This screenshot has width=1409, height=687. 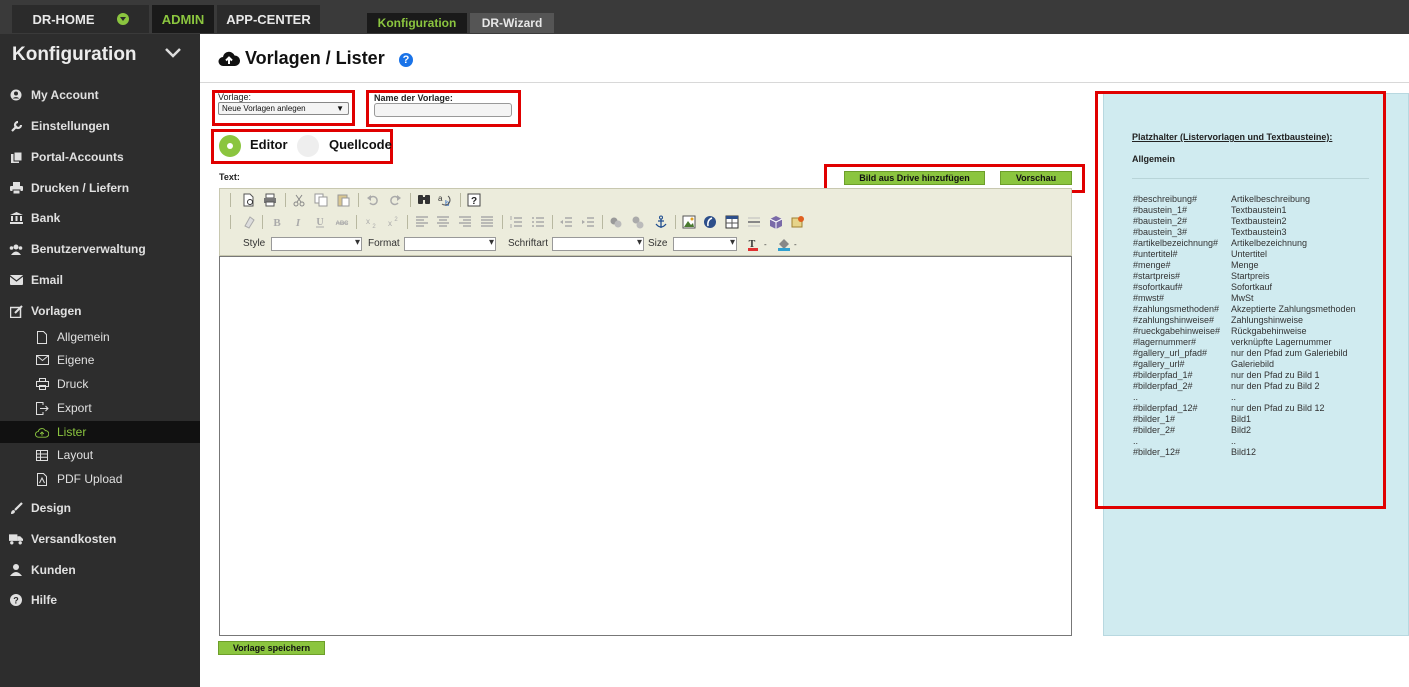 What do you see at coordinates (424, 200) in the screenshot?
I see `find-icon` at bounding box center [424, 200].